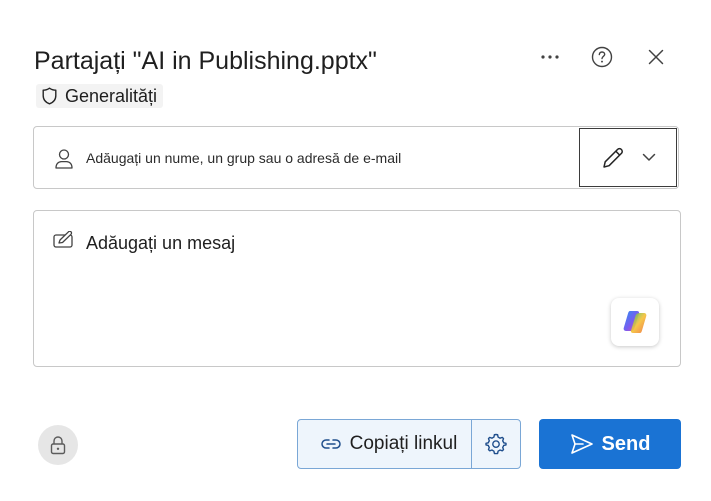  I want to click on link-access-button, so click(58, 445).